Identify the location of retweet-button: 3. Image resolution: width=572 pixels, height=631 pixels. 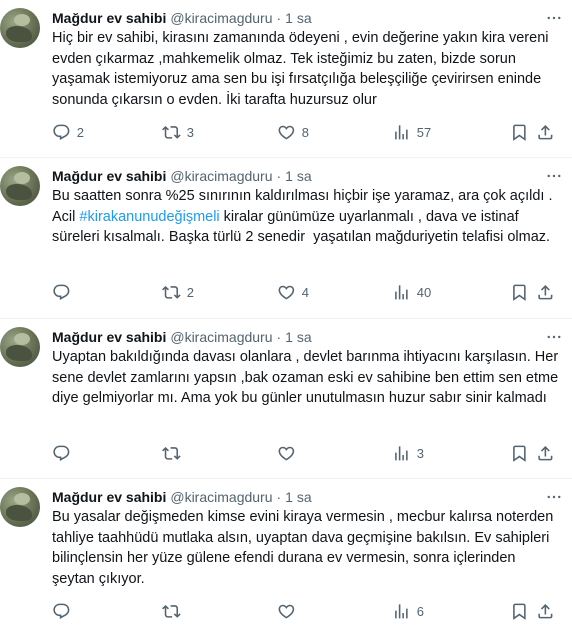
(219, 132).